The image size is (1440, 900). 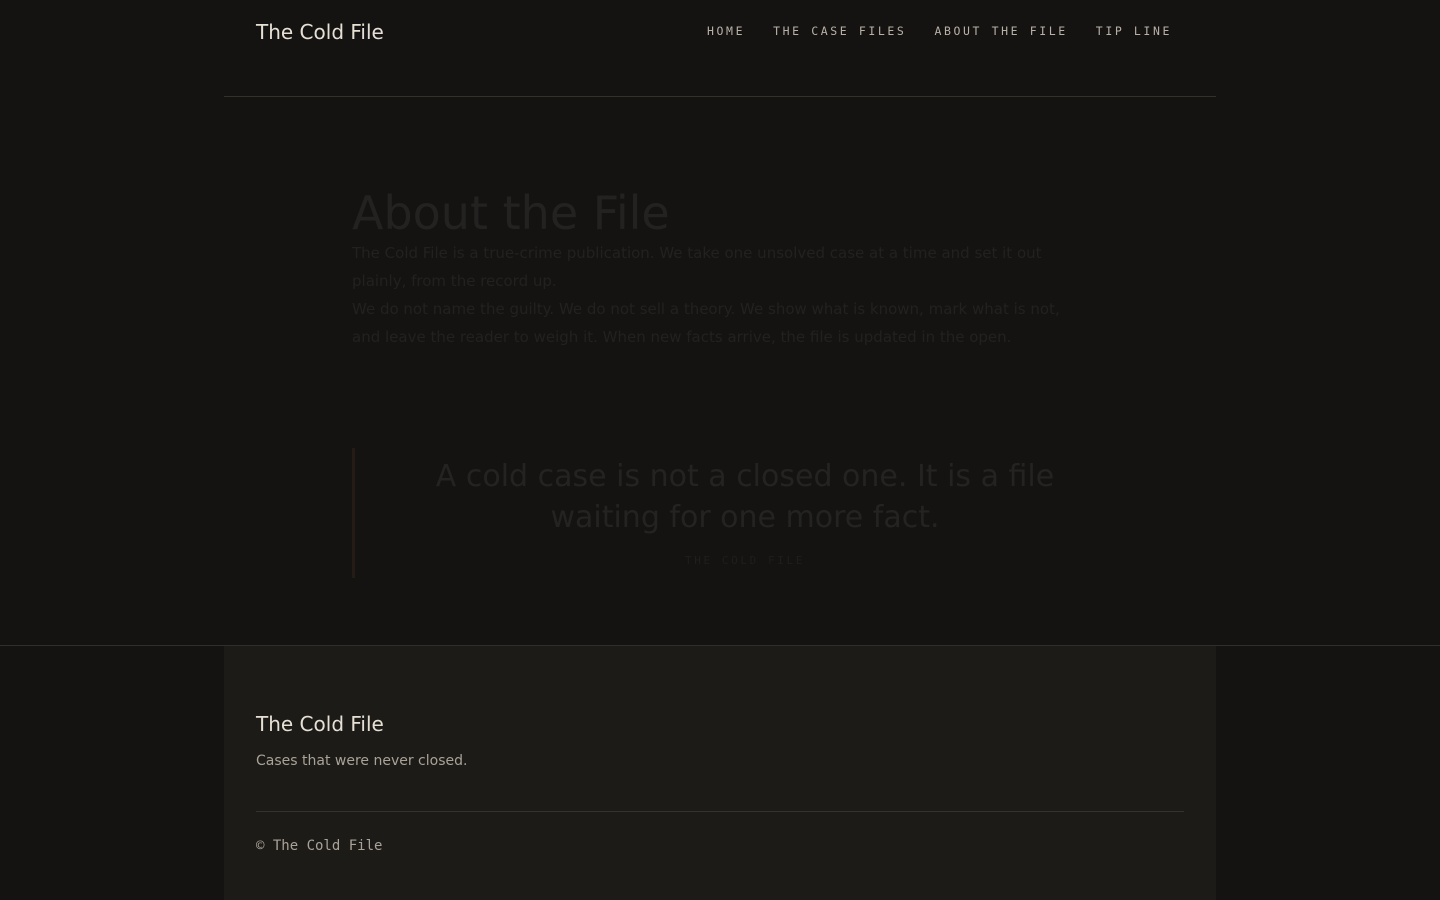 I want to click on footer-tagline: Cases that were never closed., so click(x=362, y=761).